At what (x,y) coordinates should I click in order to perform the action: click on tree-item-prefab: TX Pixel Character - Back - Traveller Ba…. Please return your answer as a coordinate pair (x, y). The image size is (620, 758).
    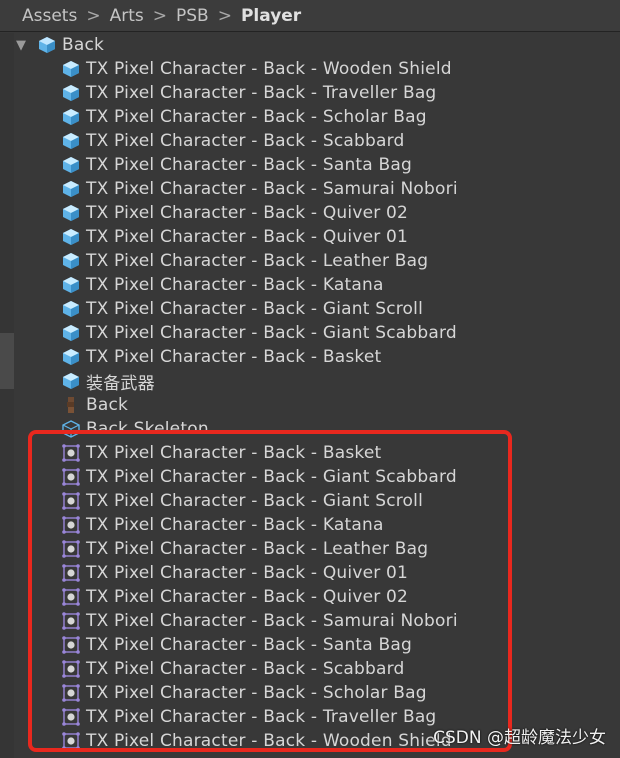
    Looking at the image, I should click on (310, 93).